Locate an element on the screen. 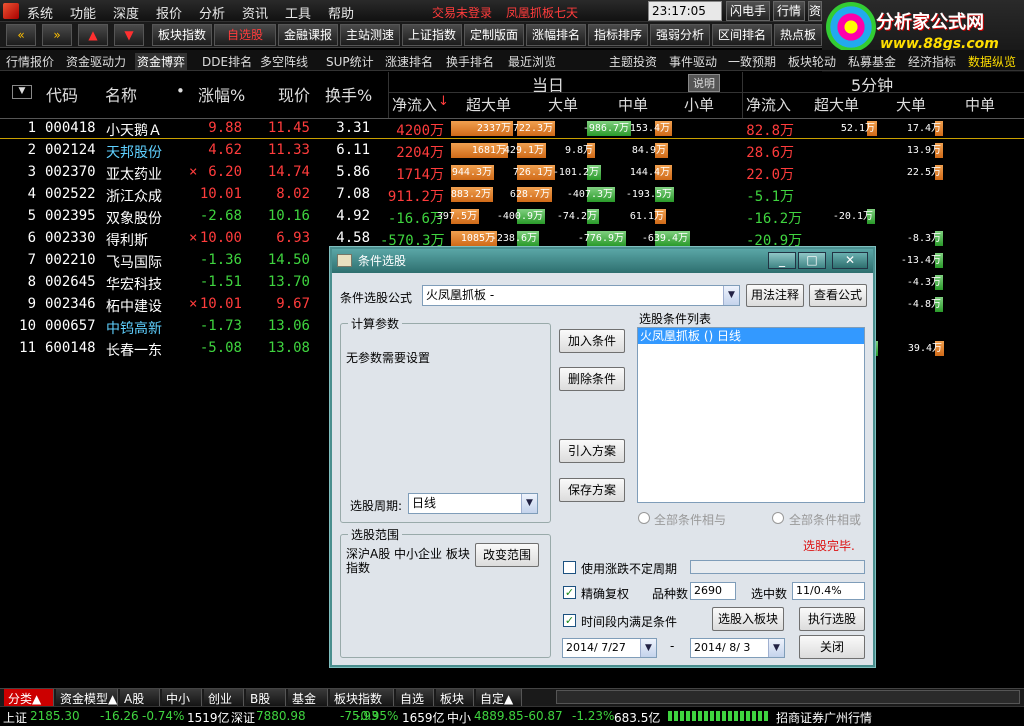  explain-button: 说明 is located at coordinates (704, 83).